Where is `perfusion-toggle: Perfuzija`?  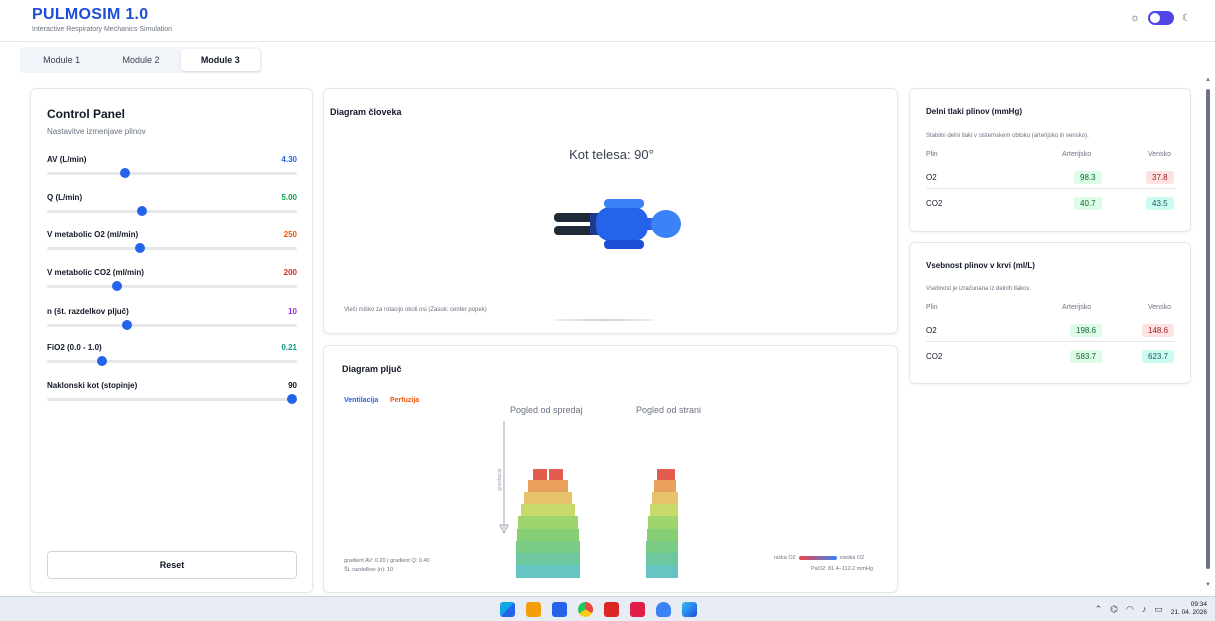
perfusion-toggle: Perfuzija is located at coordinates (404, 400).